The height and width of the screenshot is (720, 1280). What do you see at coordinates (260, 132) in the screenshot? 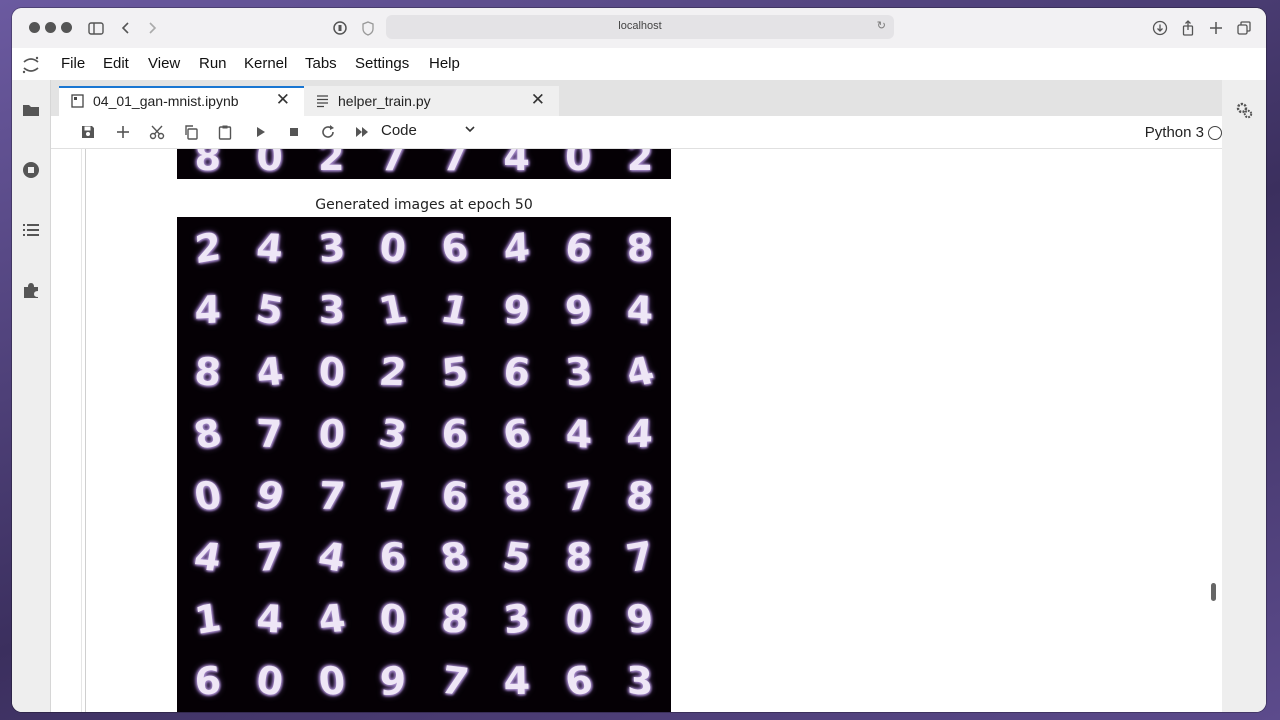
I see `run-cell-icon` at bounding box center [260, 132].